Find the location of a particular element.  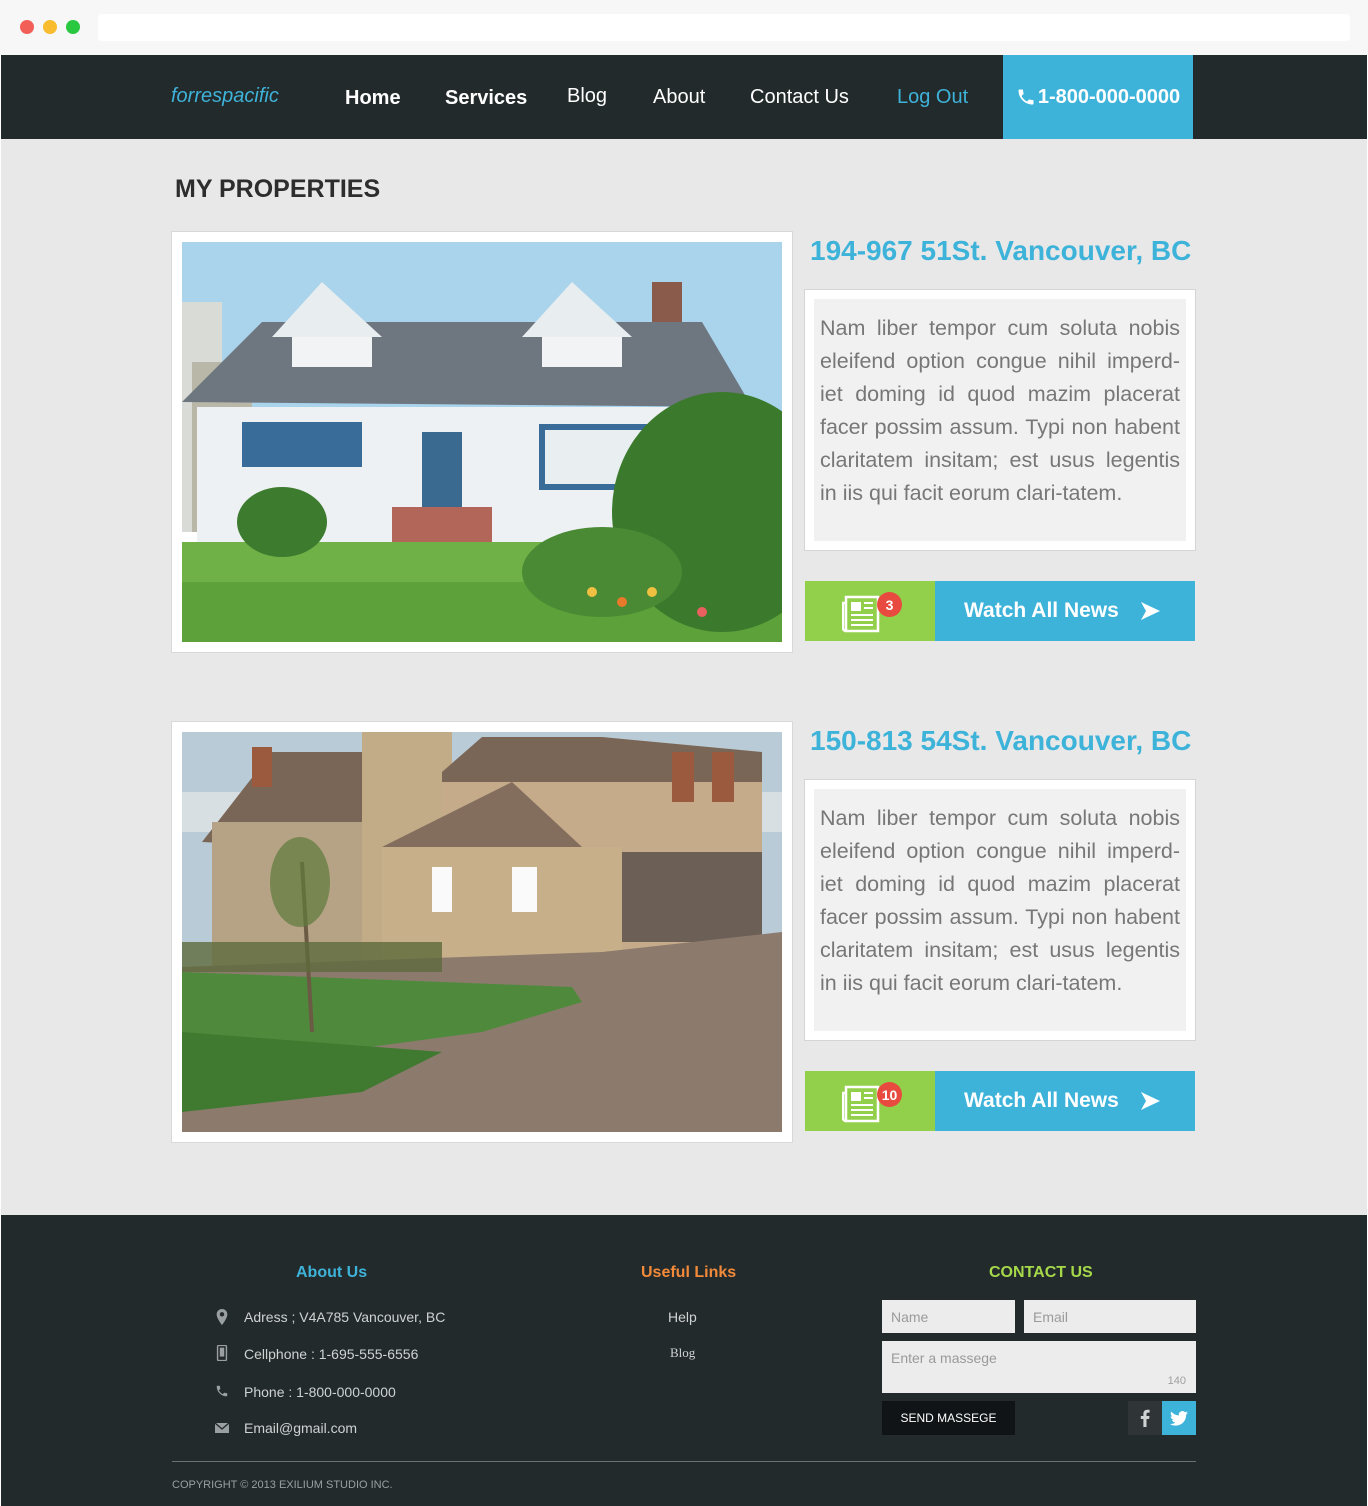

news-count-tile: 10 is located at coordinates (870, 1101).